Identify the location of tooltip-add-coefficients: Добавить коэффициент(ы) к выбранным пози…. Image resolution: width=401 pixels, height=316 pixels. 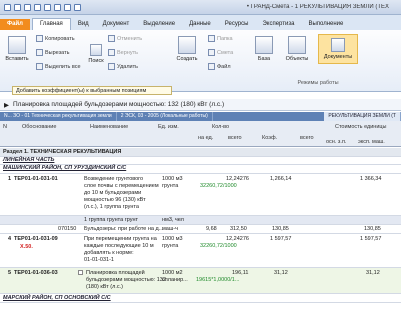
(92, 90).